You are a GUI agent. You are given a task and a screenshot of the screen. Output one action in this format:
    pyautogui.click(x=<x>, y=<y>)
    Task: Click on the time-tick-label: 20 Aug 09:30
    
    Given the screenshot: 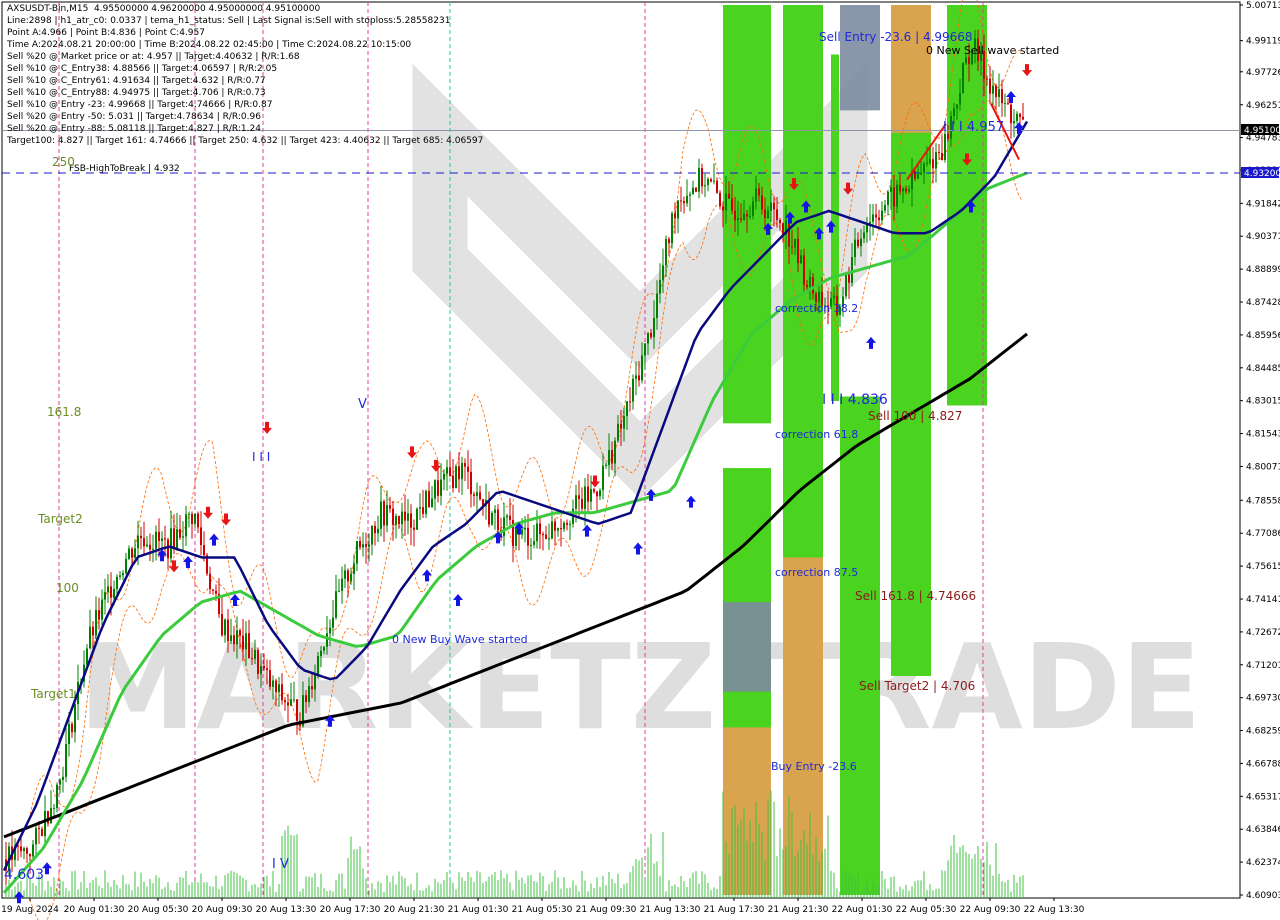 What is the action you would take?
    pyautogui.click(x=222, y=910)
    